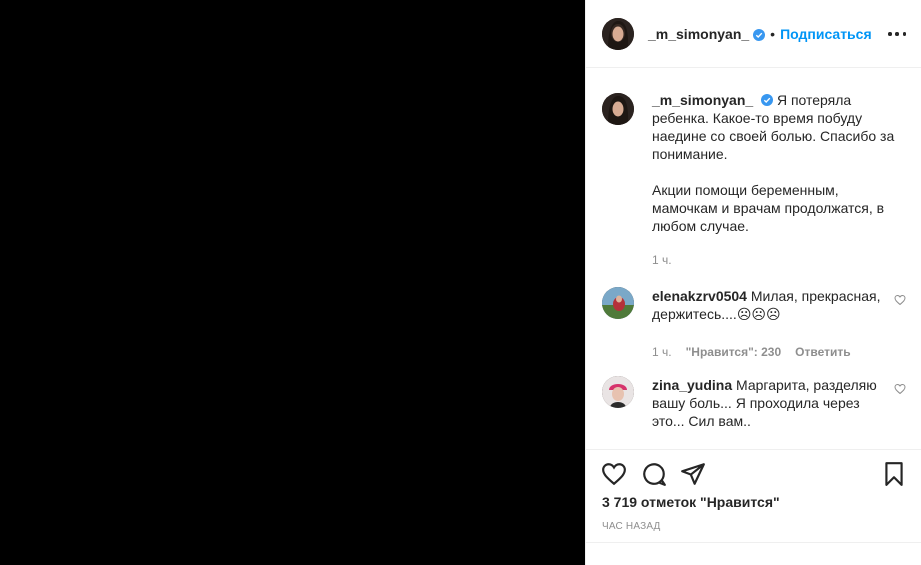  Describe the element at coordinates (693, 474) in the screenshot. I see `paper-plane-icon` at that location.